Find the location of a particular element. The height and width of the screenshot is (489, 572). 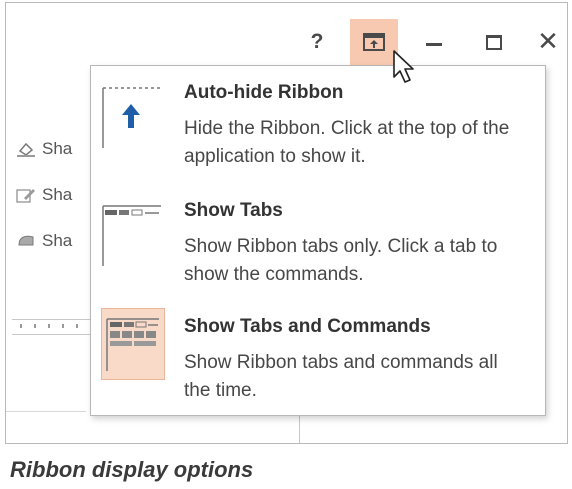

shape-fill-command: Sha is located at coordinates (44, 149).